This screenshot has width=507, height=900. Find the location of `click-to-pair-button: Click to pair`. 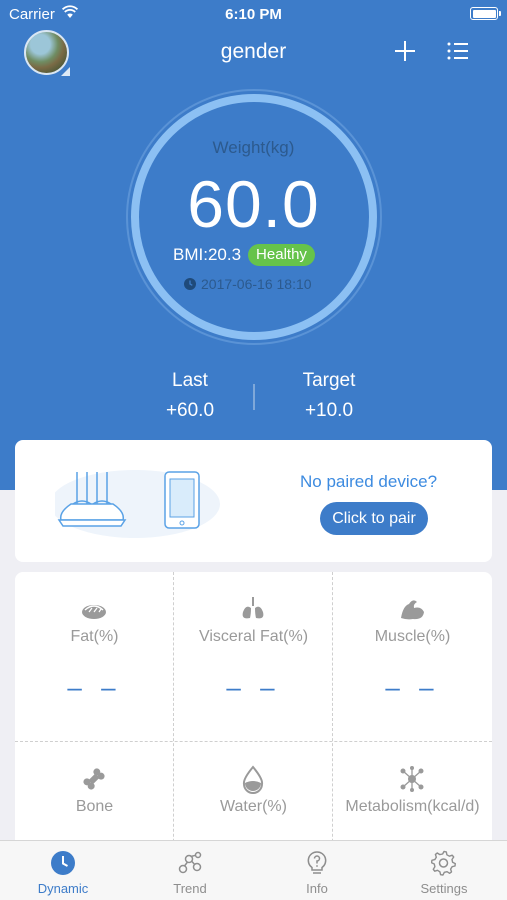

click-to-pair-button: Click to pair is located at coordinates (374, 518).